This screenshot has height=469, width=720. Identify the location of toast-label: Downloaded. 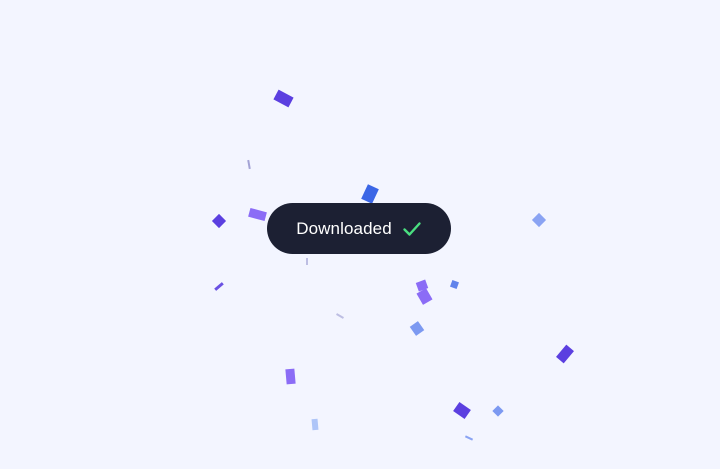
(344, 228).